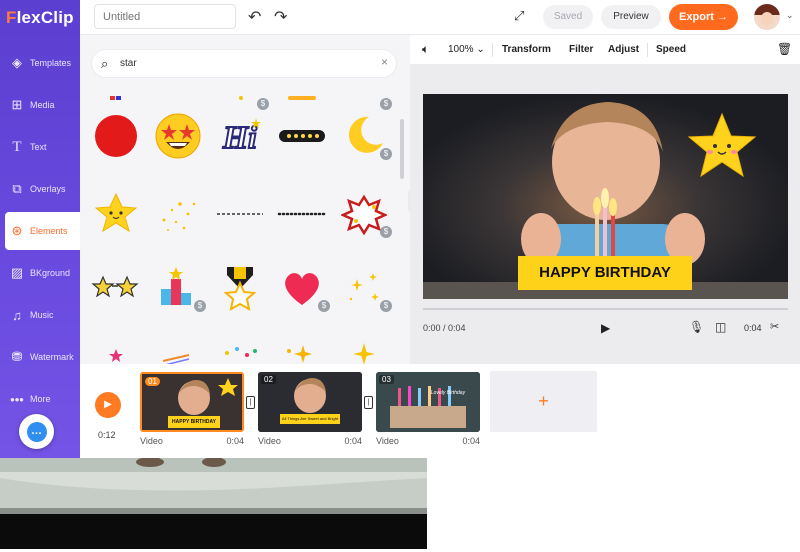  What do you see at coordinates (17, 356) in the screenshot?
I see `watermark-icon: ⛃` at bounding box center [17, 356].